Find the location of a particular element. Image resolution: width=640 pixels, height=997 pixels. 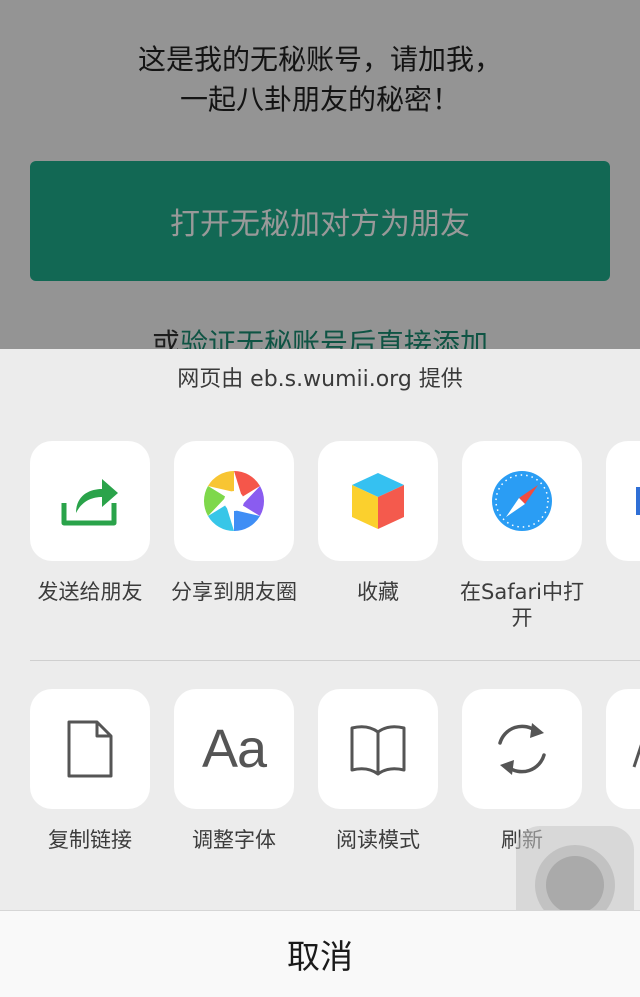

font-icon: Aa is located at coordinates (234, 749).